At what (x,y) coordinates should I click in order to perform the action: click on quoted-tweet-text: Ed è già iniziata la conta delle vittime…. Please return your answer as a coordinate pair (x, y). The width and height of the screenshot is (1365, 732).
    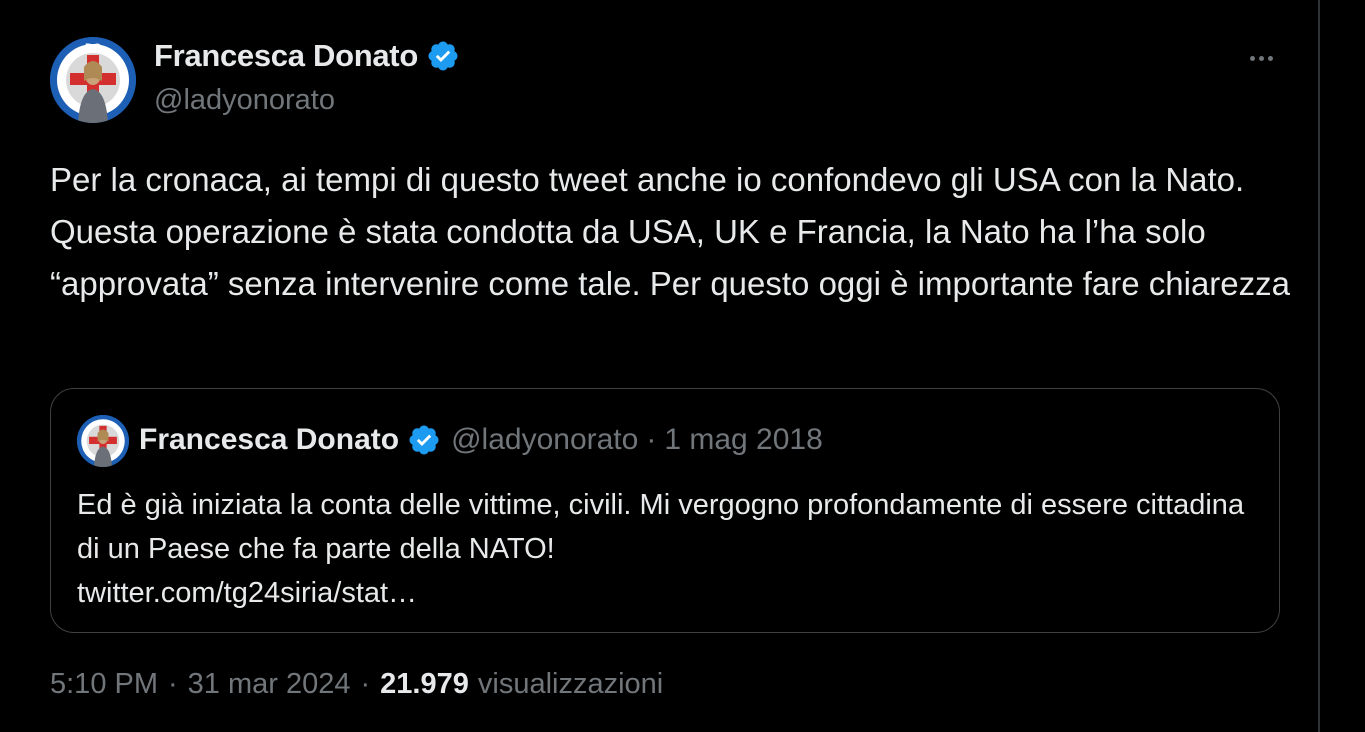
    Looking at the image, I should click on (661, 527).